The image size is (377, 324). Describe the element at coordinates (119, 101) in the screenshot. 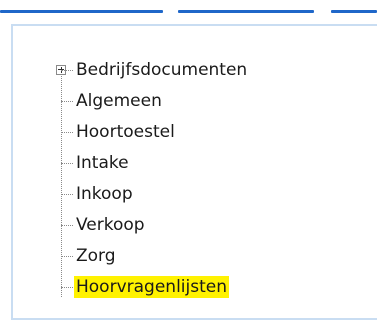

I see `tree-item-label: Algemeen` at that location.